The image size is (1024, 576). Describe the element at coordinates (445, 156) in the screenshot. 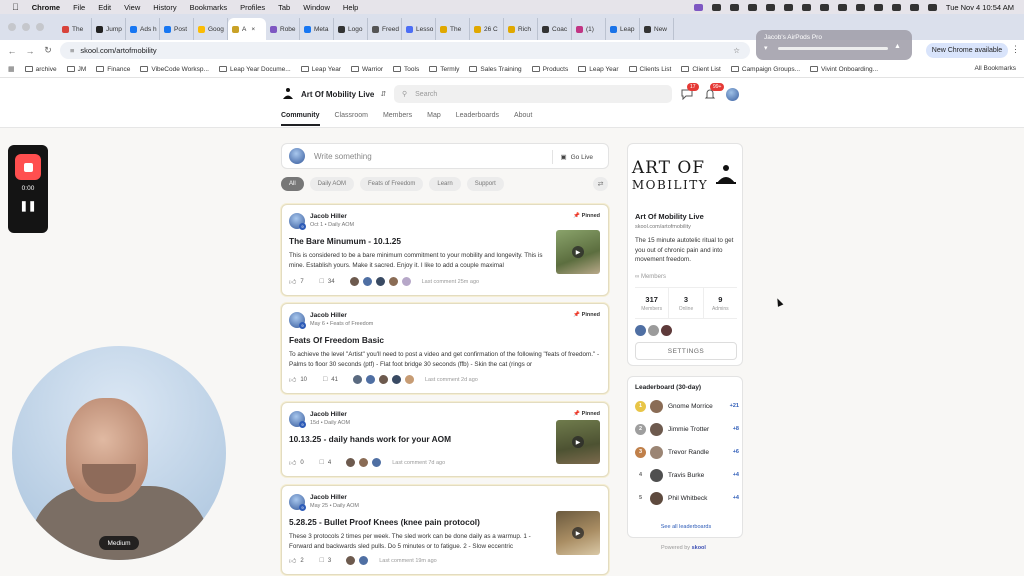

I see `post-composer: Write something ▣ Go Live` at that location.